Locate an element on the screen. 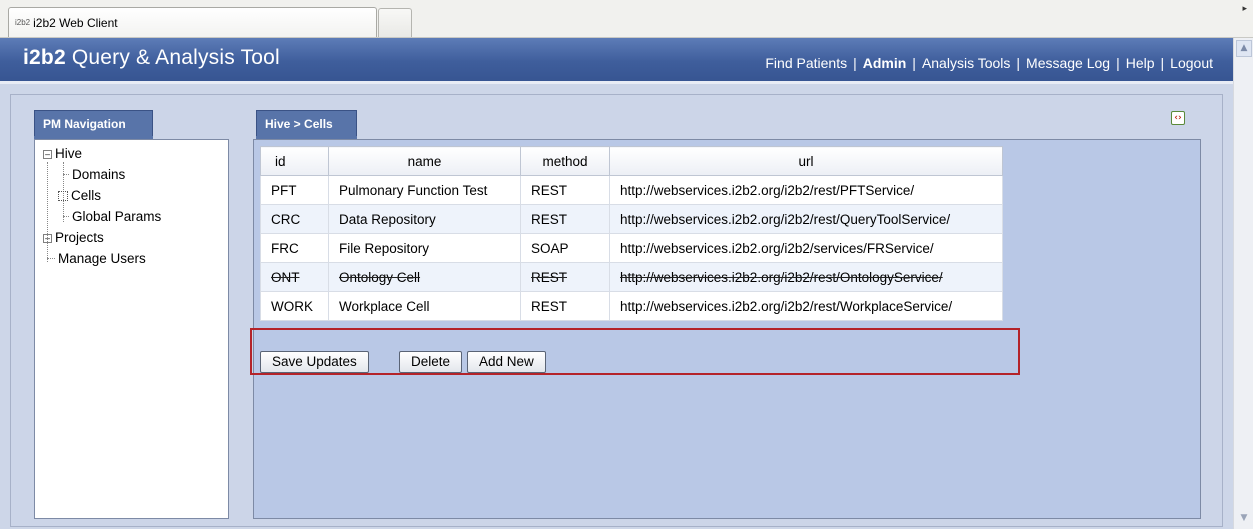 Image resolution: width=1253 pixels, height=529 pixels. browser-tab-title: i2b2 Web Client is located at coordinates (75, 22).